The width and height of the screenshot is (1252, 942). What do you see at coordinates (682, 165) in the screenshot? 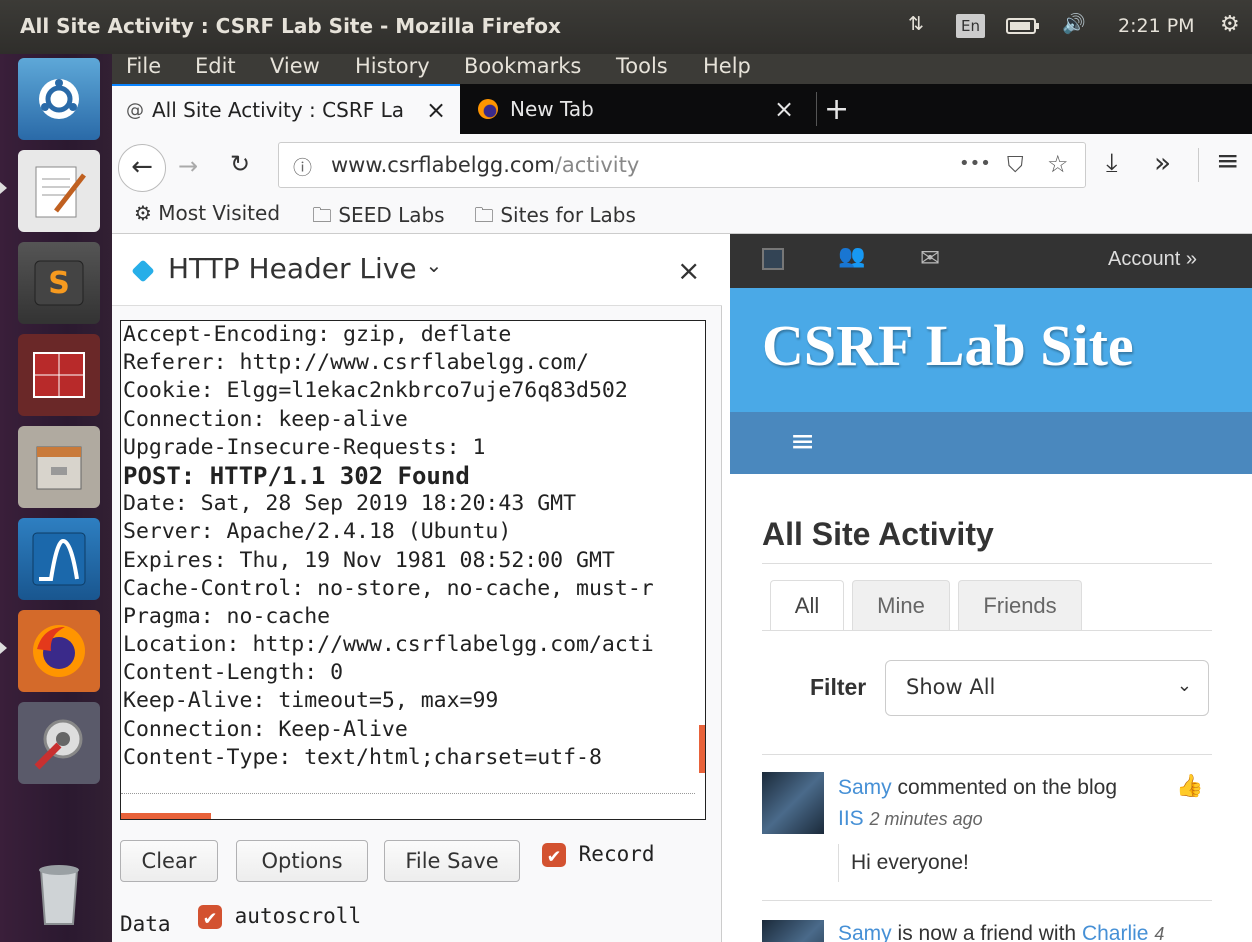
I see `url-bar: ⓘ www.csrflabelgg.com/activity ••• ⛉ ☆` at bounding box center [682, 165].